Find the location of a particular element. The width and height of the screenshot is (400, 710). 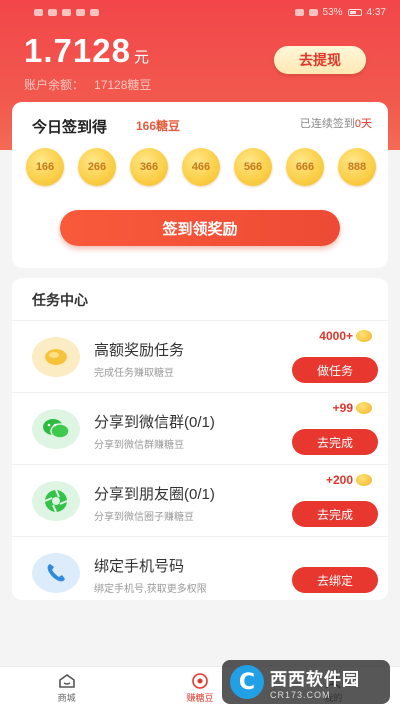

day-coin-7: 888 is located at coordinates (357, 167).